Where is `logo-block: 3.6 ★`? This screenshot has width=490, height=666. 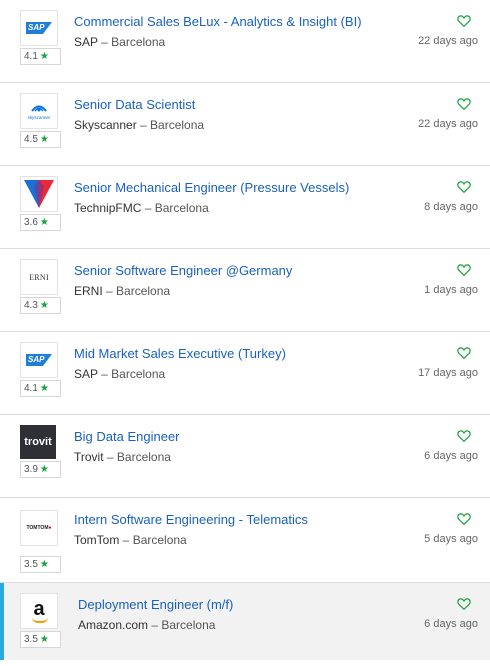 logo-block: 3.6 ★ is located at coordinates (40, 203).